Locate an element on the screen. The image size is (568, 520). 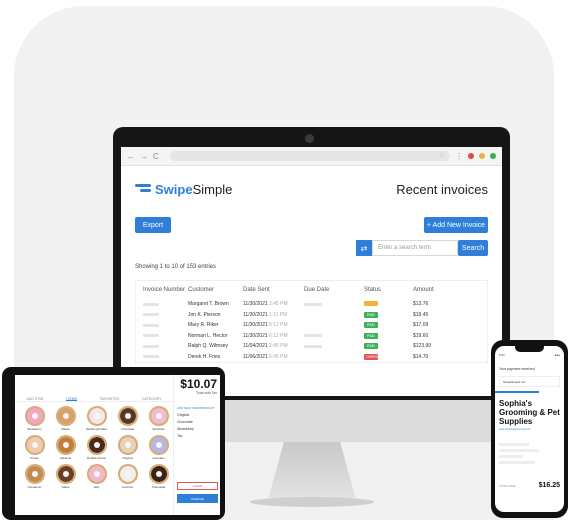
window-dot-green is located at coordinates (493, 156).